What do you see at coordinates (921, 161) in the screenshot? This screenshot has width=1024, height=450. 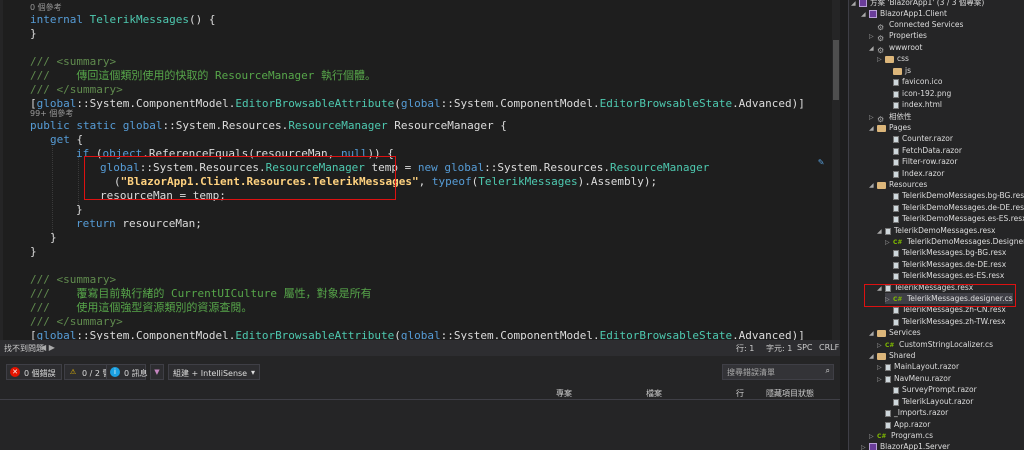 I see `tree-item: Filter-row.razor` at bounding box center [921, 161].